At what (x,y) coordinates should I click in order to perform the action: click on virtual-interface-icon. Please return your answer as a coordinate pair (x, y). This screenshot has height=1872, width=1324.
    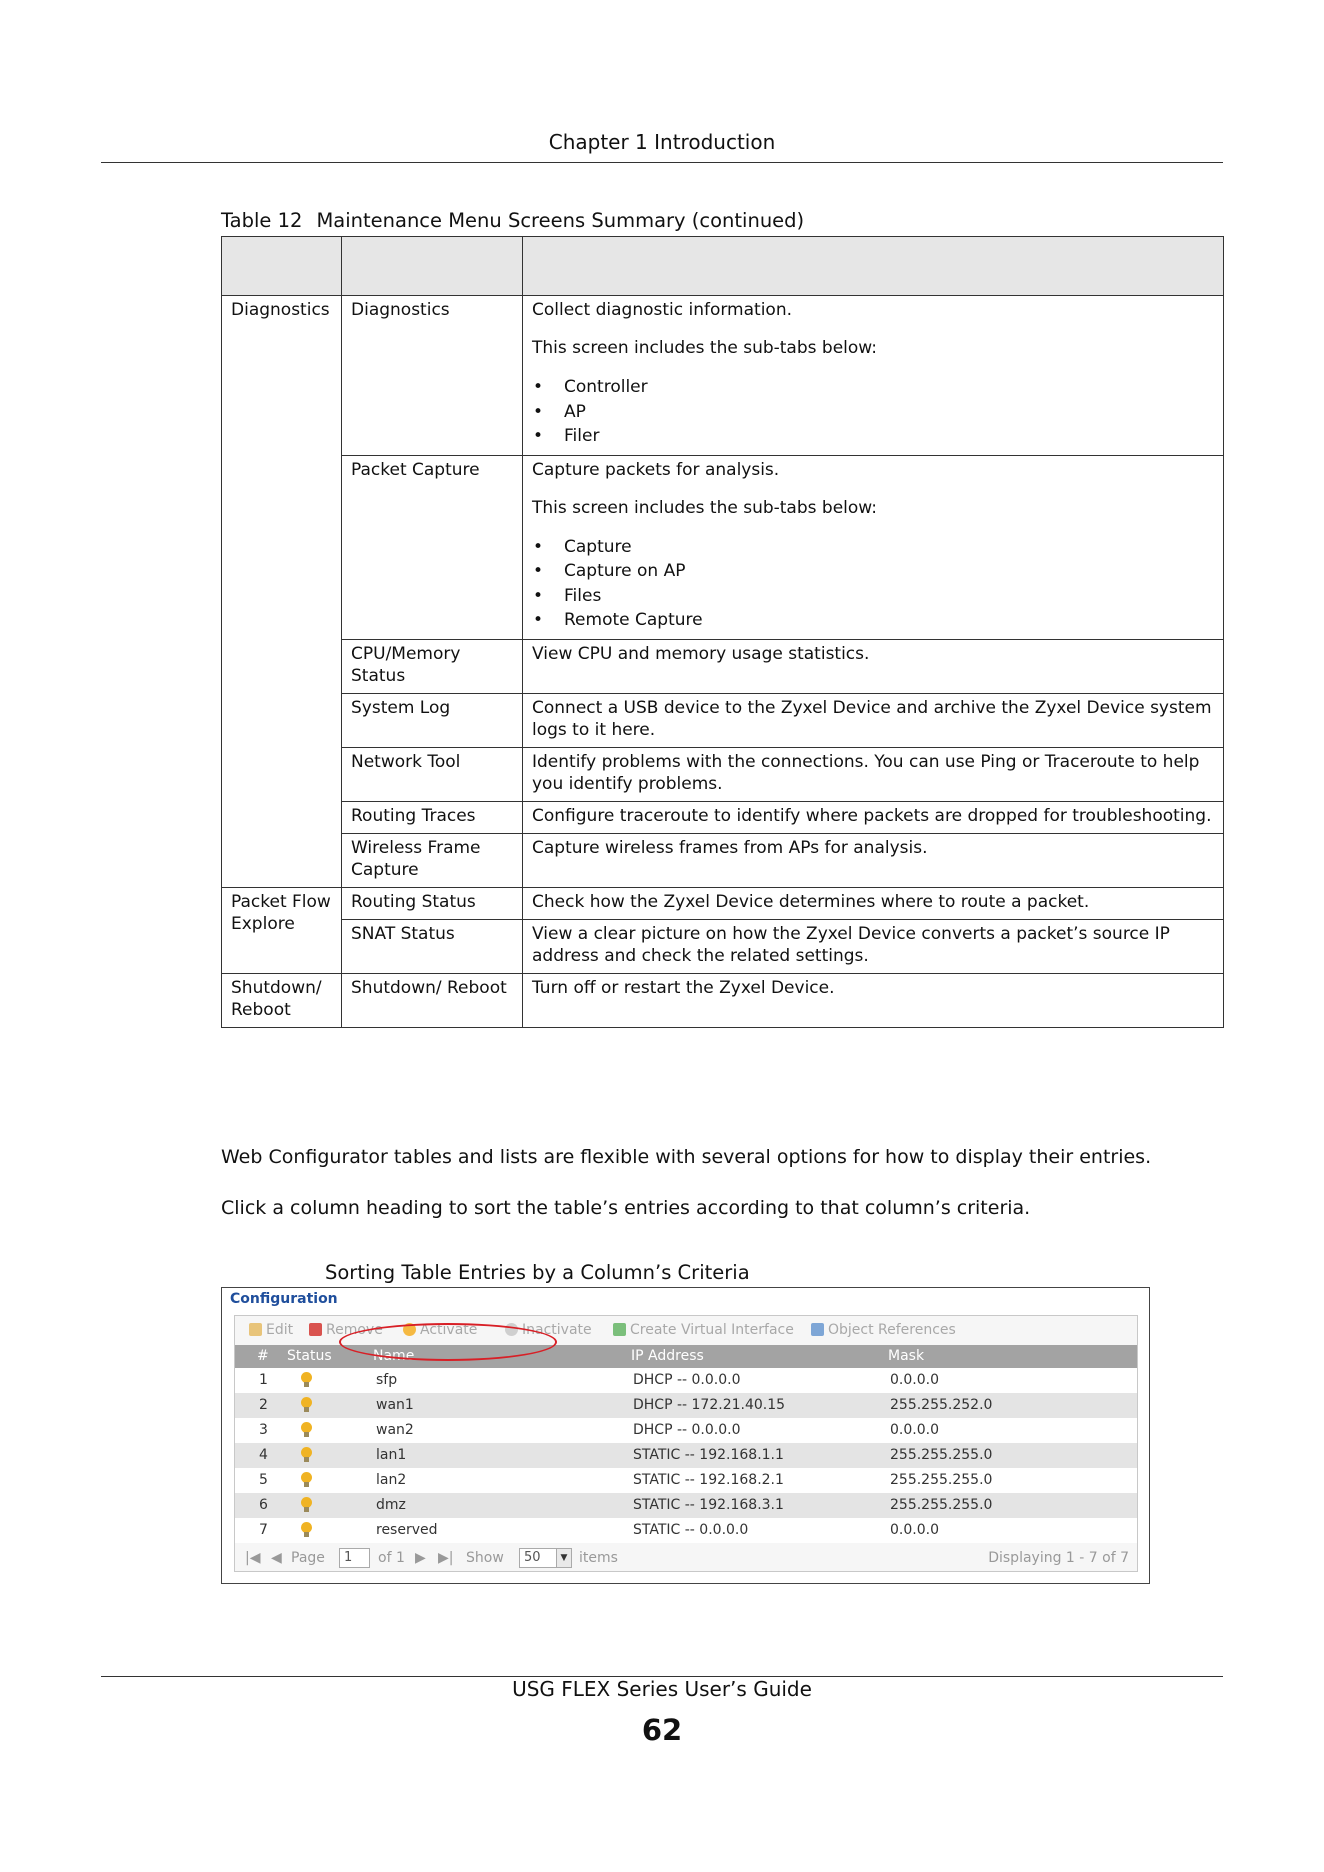
    Looking at the image, I should click on (619, 1329).